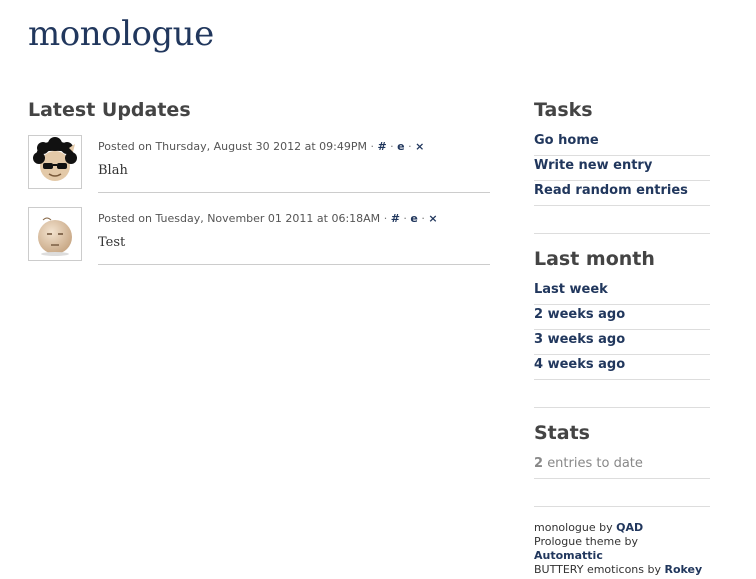 The width and height of the screenshot is (756, 579). Describe the element at coordinates (579, 339) in the screenshot. I see `archive-link-3-weeks-ago: 3 weeks ago` at that location.